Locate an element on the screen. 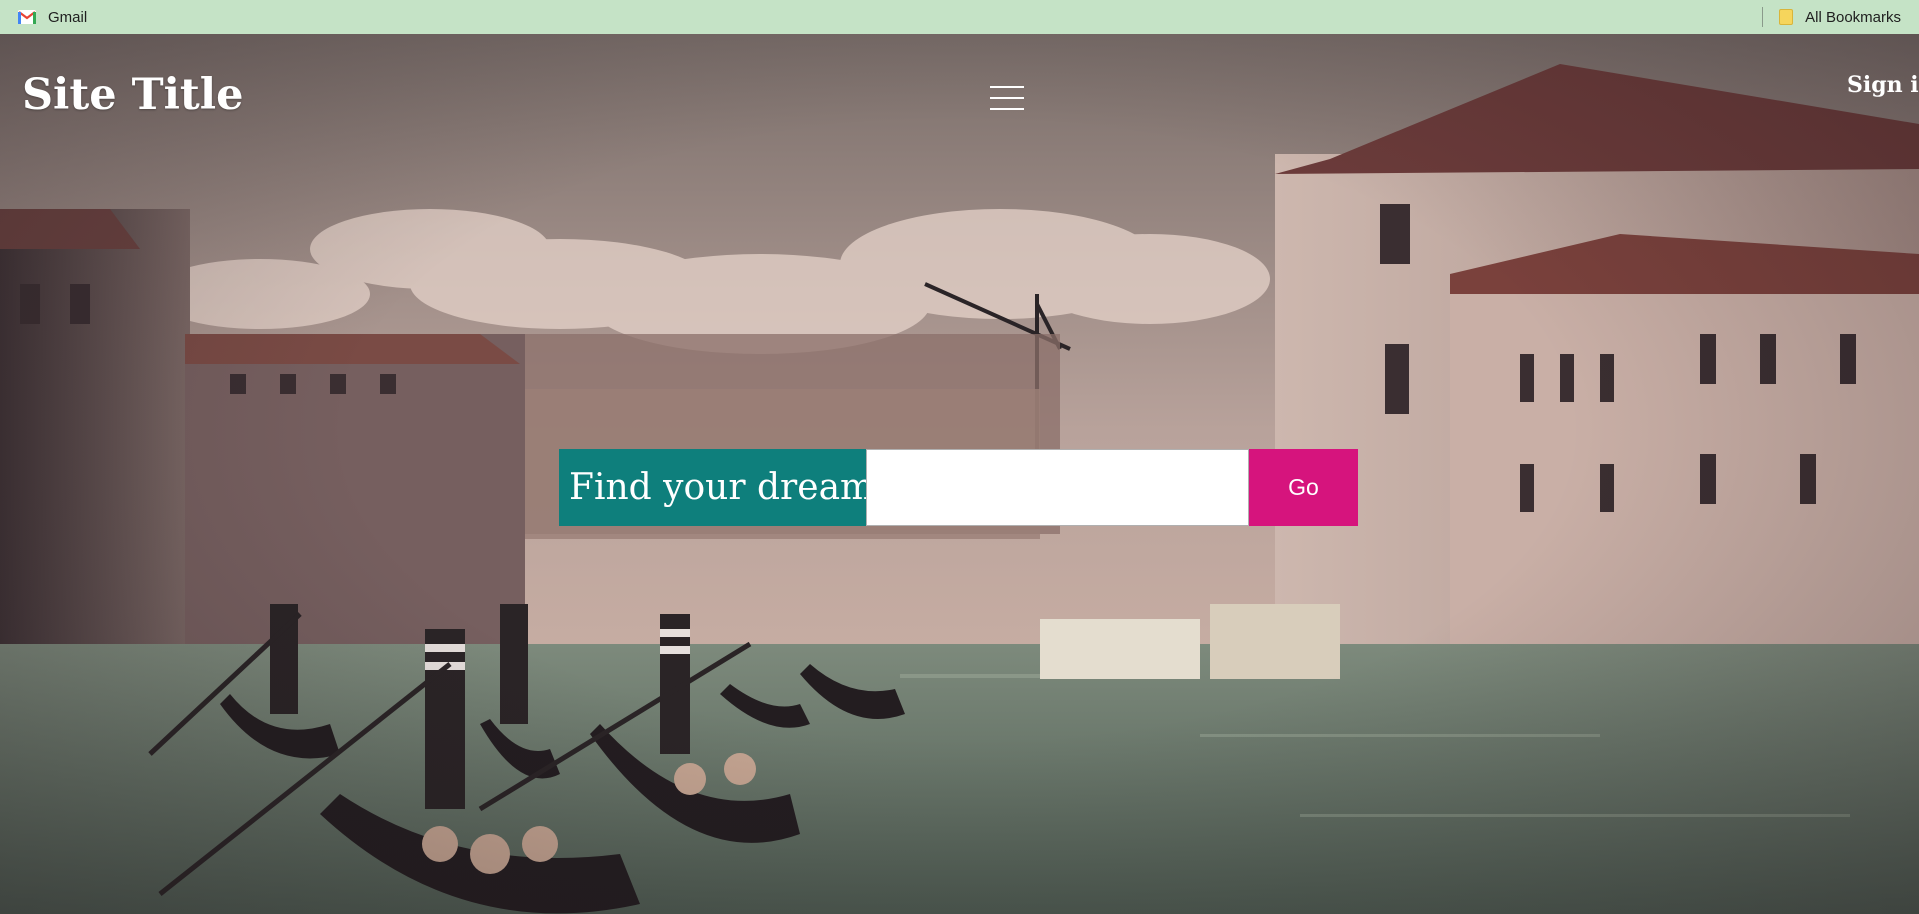  bookmarks-bar: Gmail All Bookmarks is located at coordinates (959, 17).